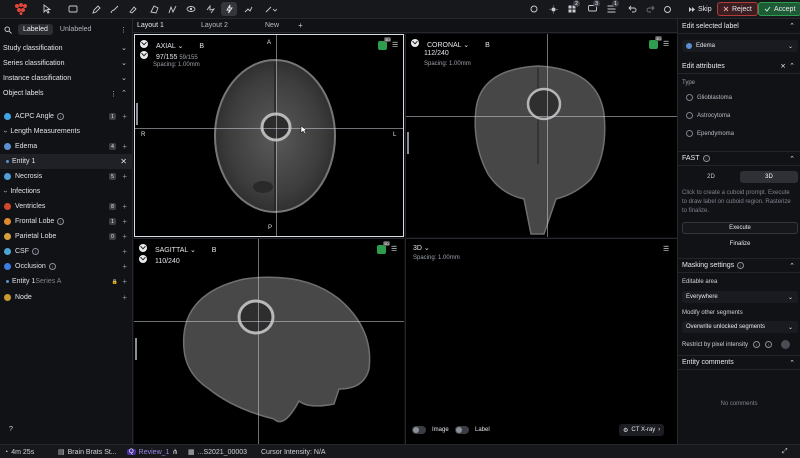  Describe the element at coordinates (11, 429) in the screenshot. I see `help-icon: ?` at that location.